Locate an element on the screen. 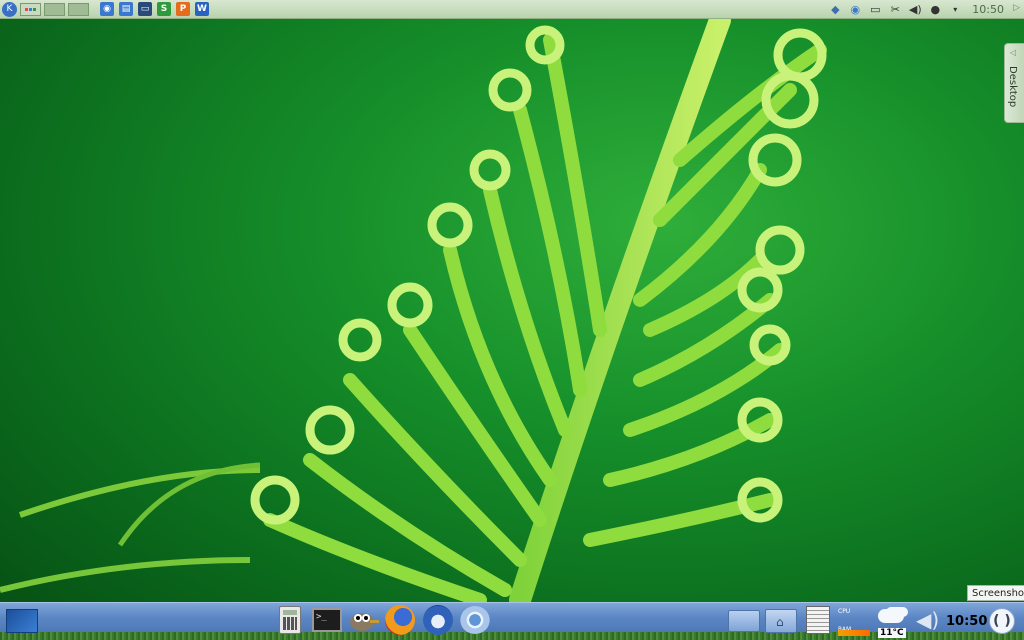  spreadsheet-icon: S is located at coordinates (164, 9).